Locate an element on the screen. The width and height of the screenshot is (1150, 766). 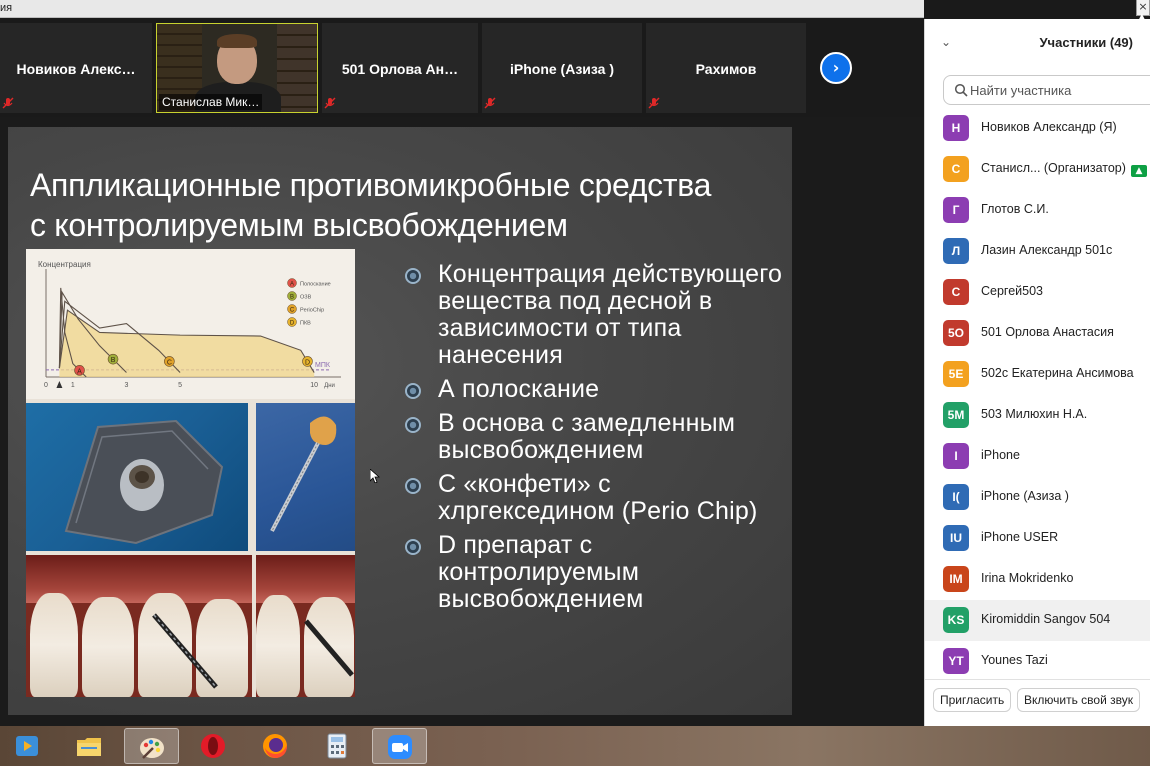
chart-series-marker-label: D is located at coordinates (307, 362).